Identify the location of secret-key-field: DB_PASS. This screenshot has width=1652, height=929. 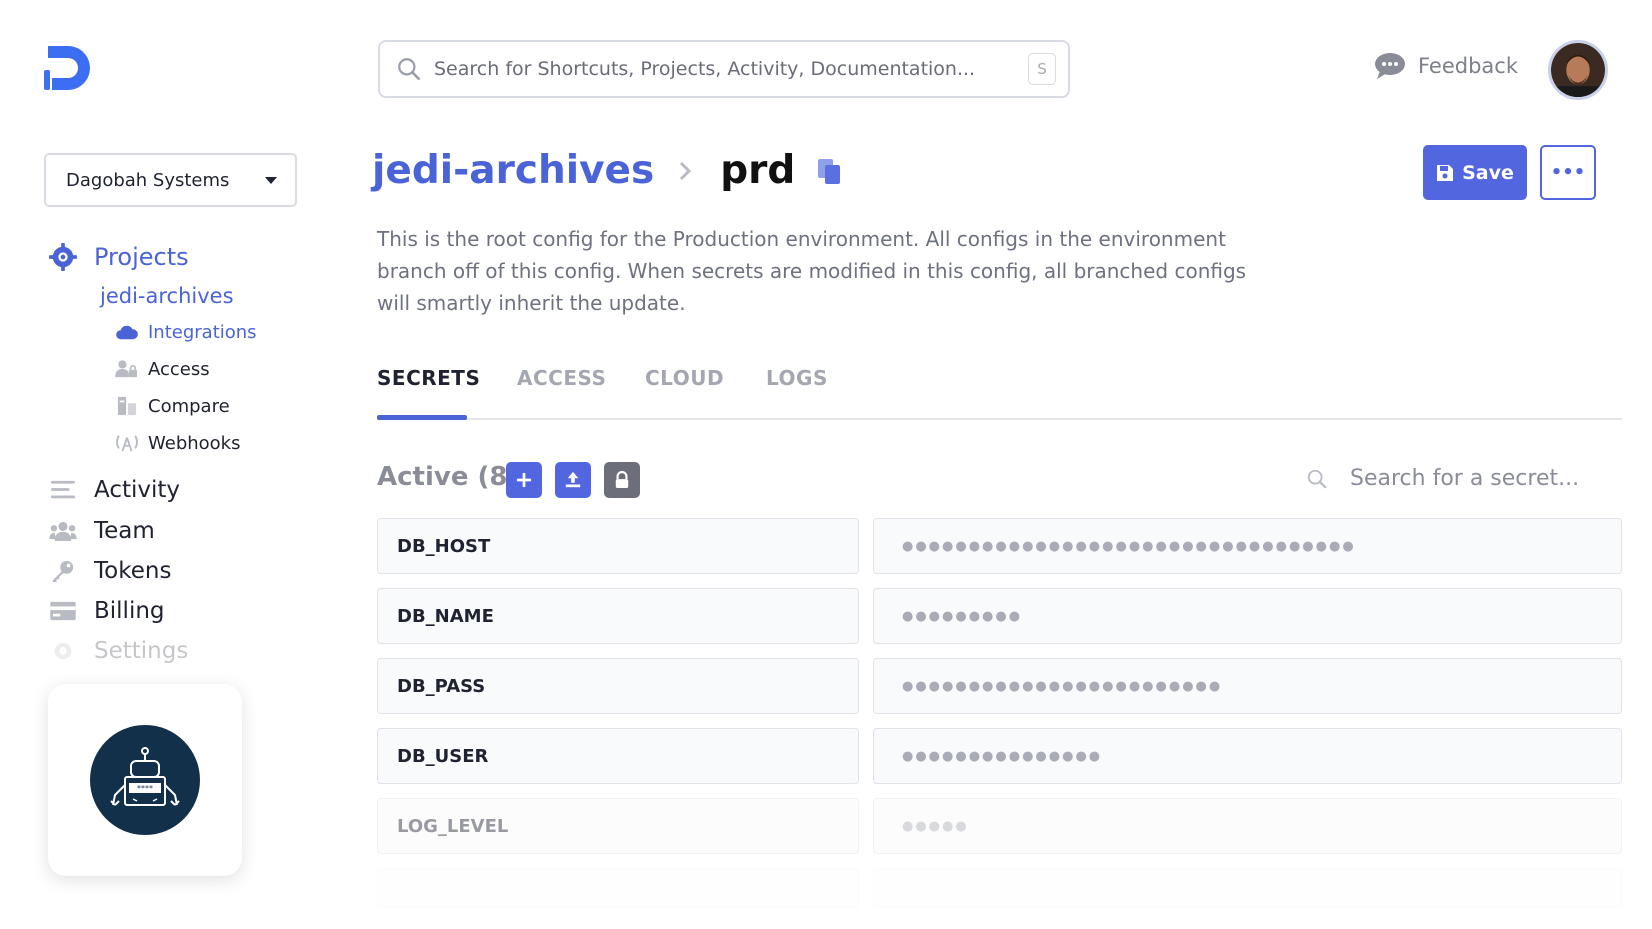
(618, 686).